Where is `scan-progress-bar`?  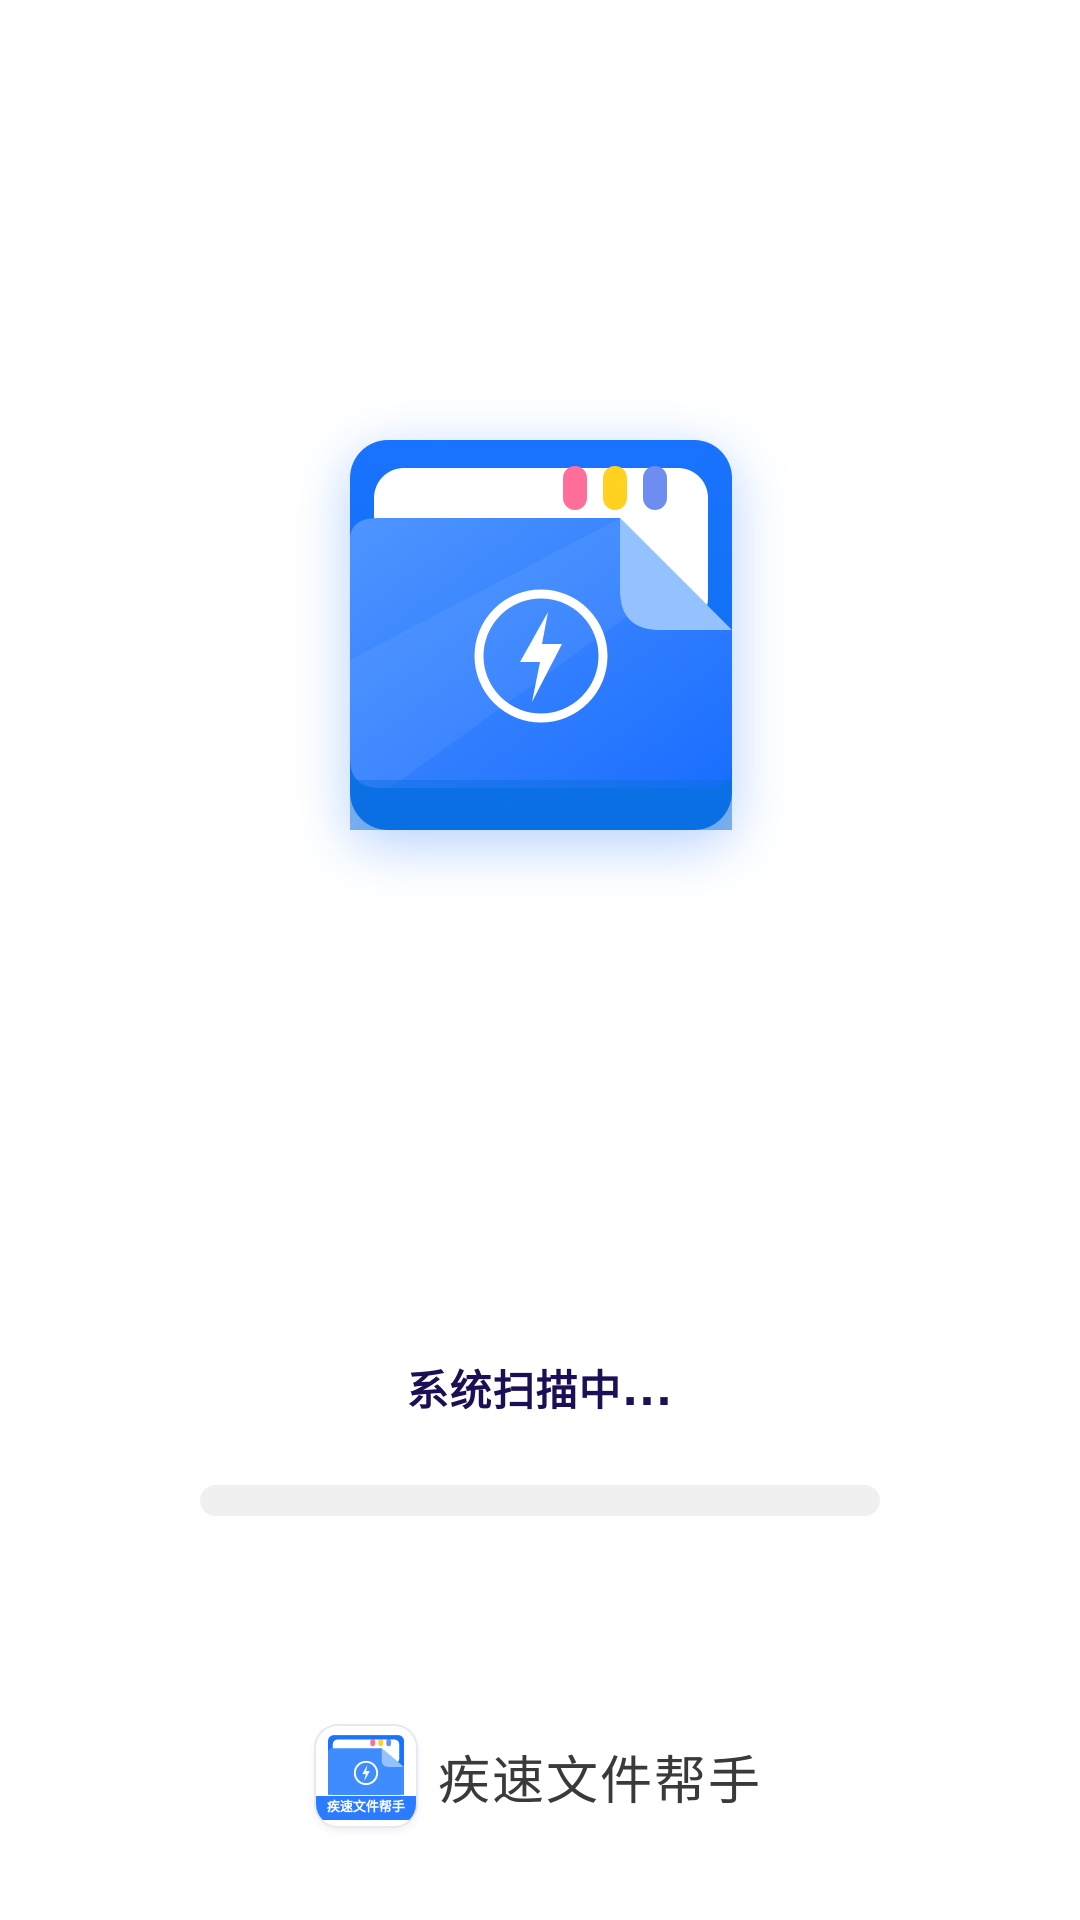 scan-progress-bar is located at coordinates (540, 1500).